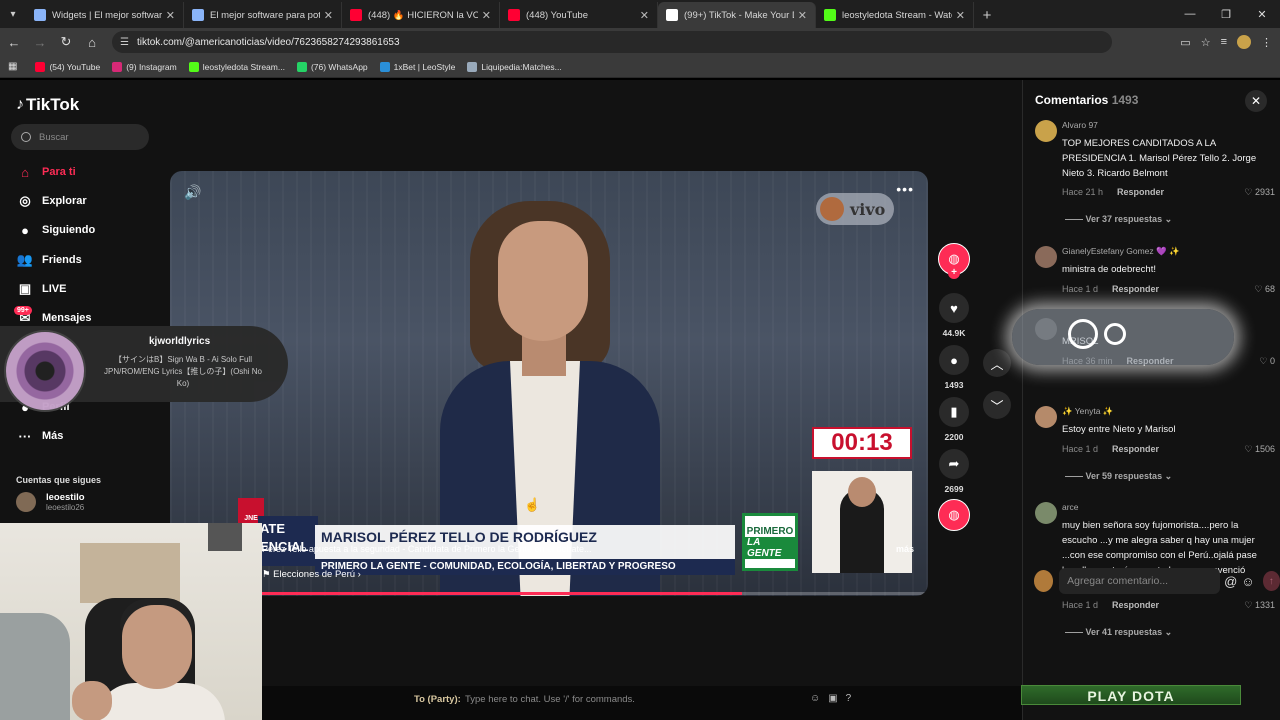 The height and width of the screenshot is (720, 1280). What do you see at coordinates (50, 502) in the screenshot?
I see `followed-user: leoestilo leoestilo26` at bounding box center [50, 502].